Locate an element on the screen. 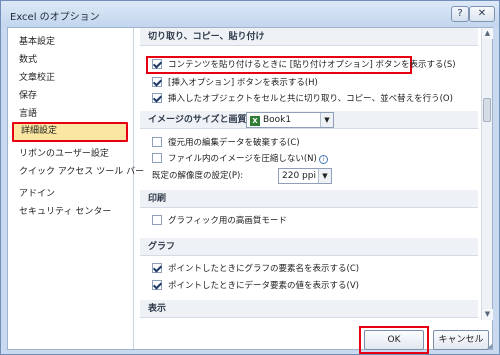 This screenshot has width=500, height=355. nav-item-trust-center: セキュリティ センター is located at coordinates (65, 212).